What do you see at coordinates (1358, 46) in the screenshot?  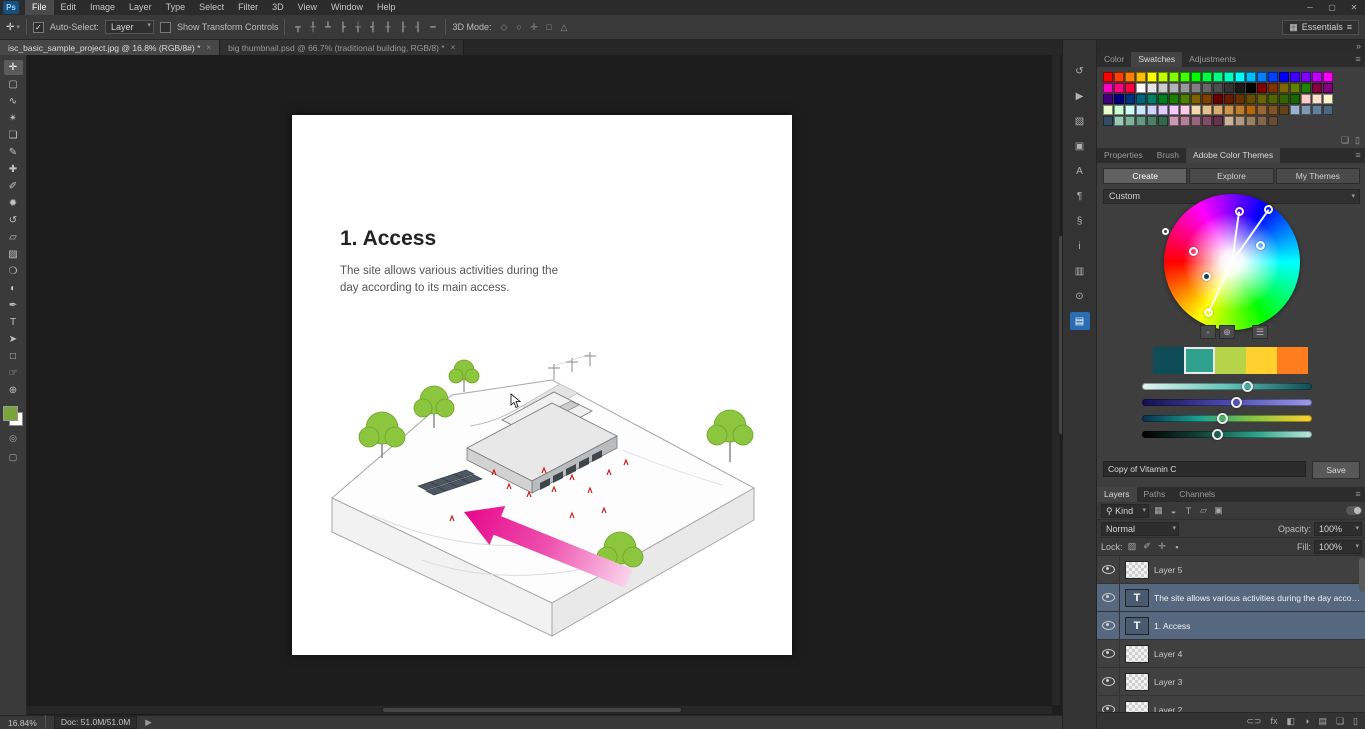 I see `collapse-panels-icon: »` at bounding box center [1358, 46].